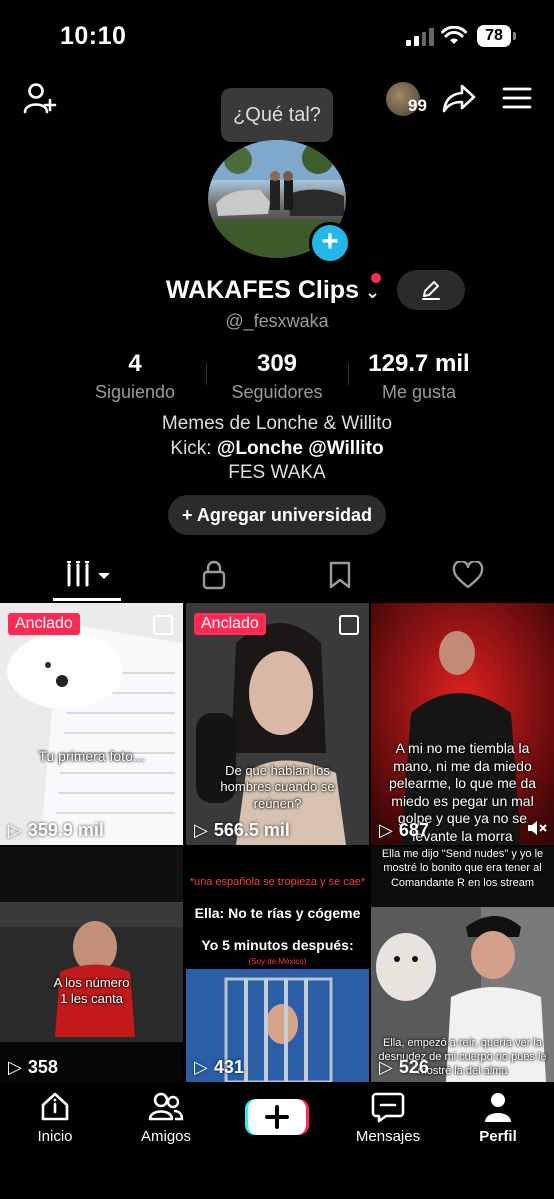 The image size is (554, 1199). I want to click on chevron-down-icon: ⌄, so click(372, 292).